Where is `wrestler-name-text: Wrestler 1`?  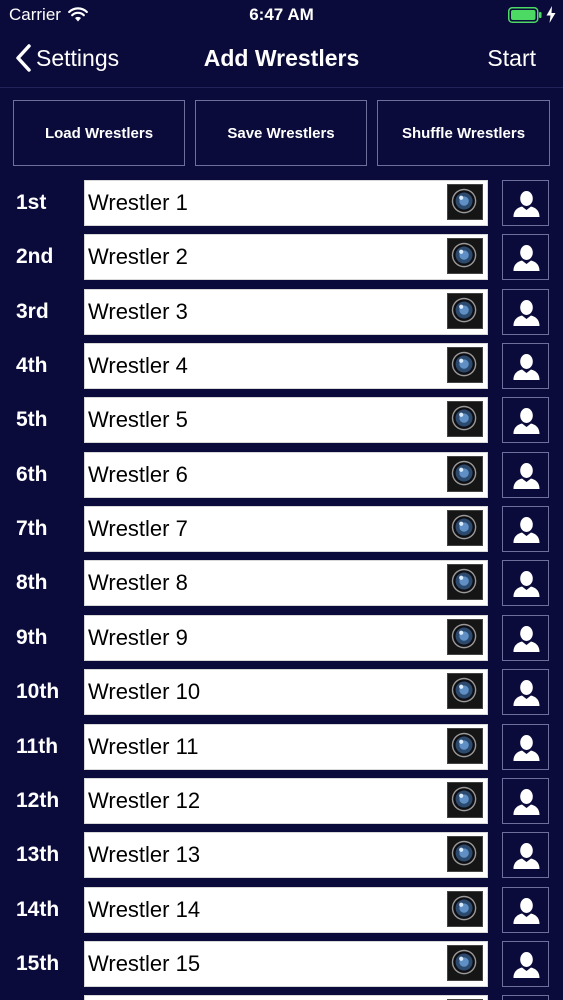
wrestler-name-text: Wrestler 1 is located at coordinates (138, 202).